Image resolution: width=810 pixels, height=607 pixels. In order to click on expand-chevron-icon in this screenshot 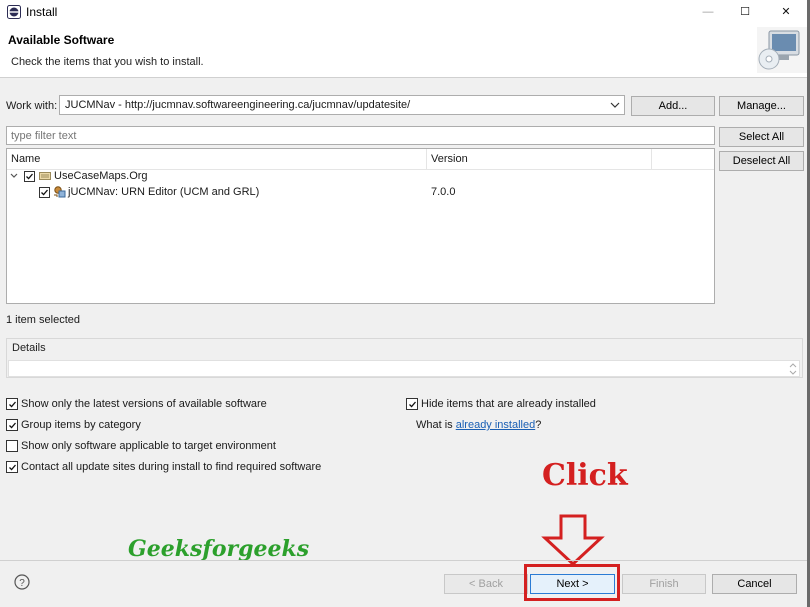, I will do `click(14, 176)`.